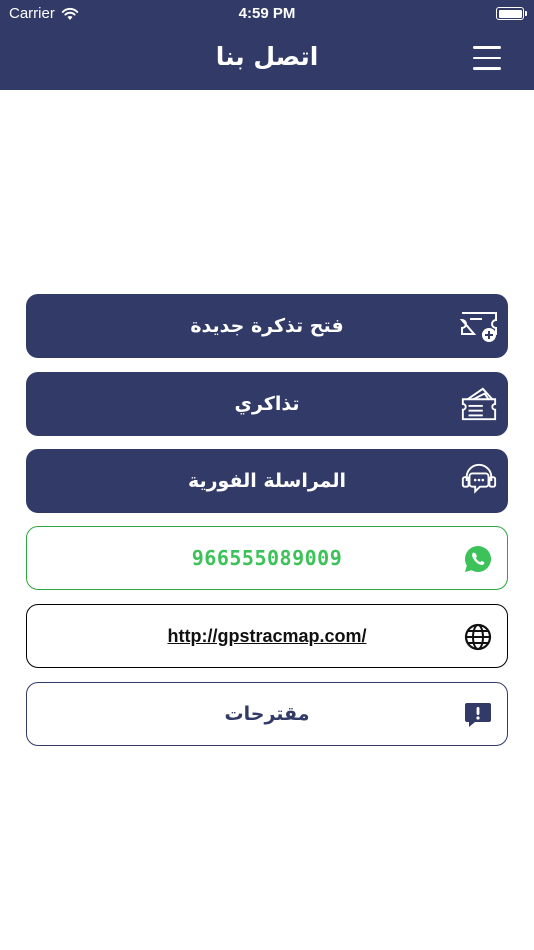 The height and width of the screenshot is (950, 534). I want to click on website-link-button: http://gpstracmap.com/, so click(267, 636).